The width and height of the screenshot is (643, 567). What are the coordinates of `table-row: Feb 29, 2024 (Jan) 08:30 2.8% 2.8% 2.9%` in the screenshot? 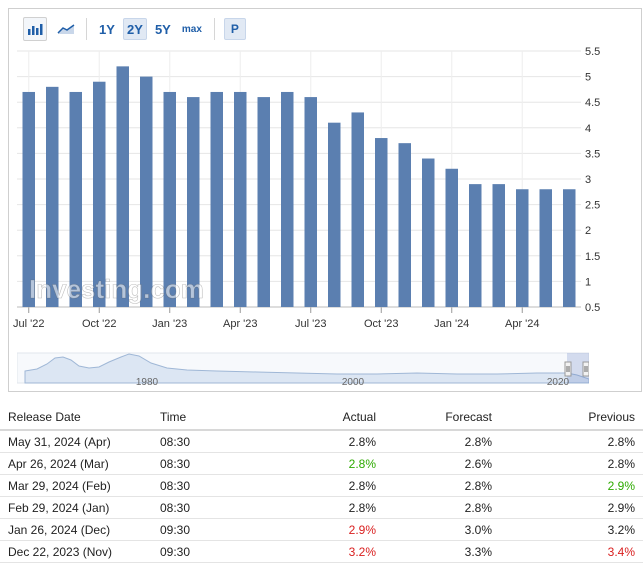 It's located at (321, 507).